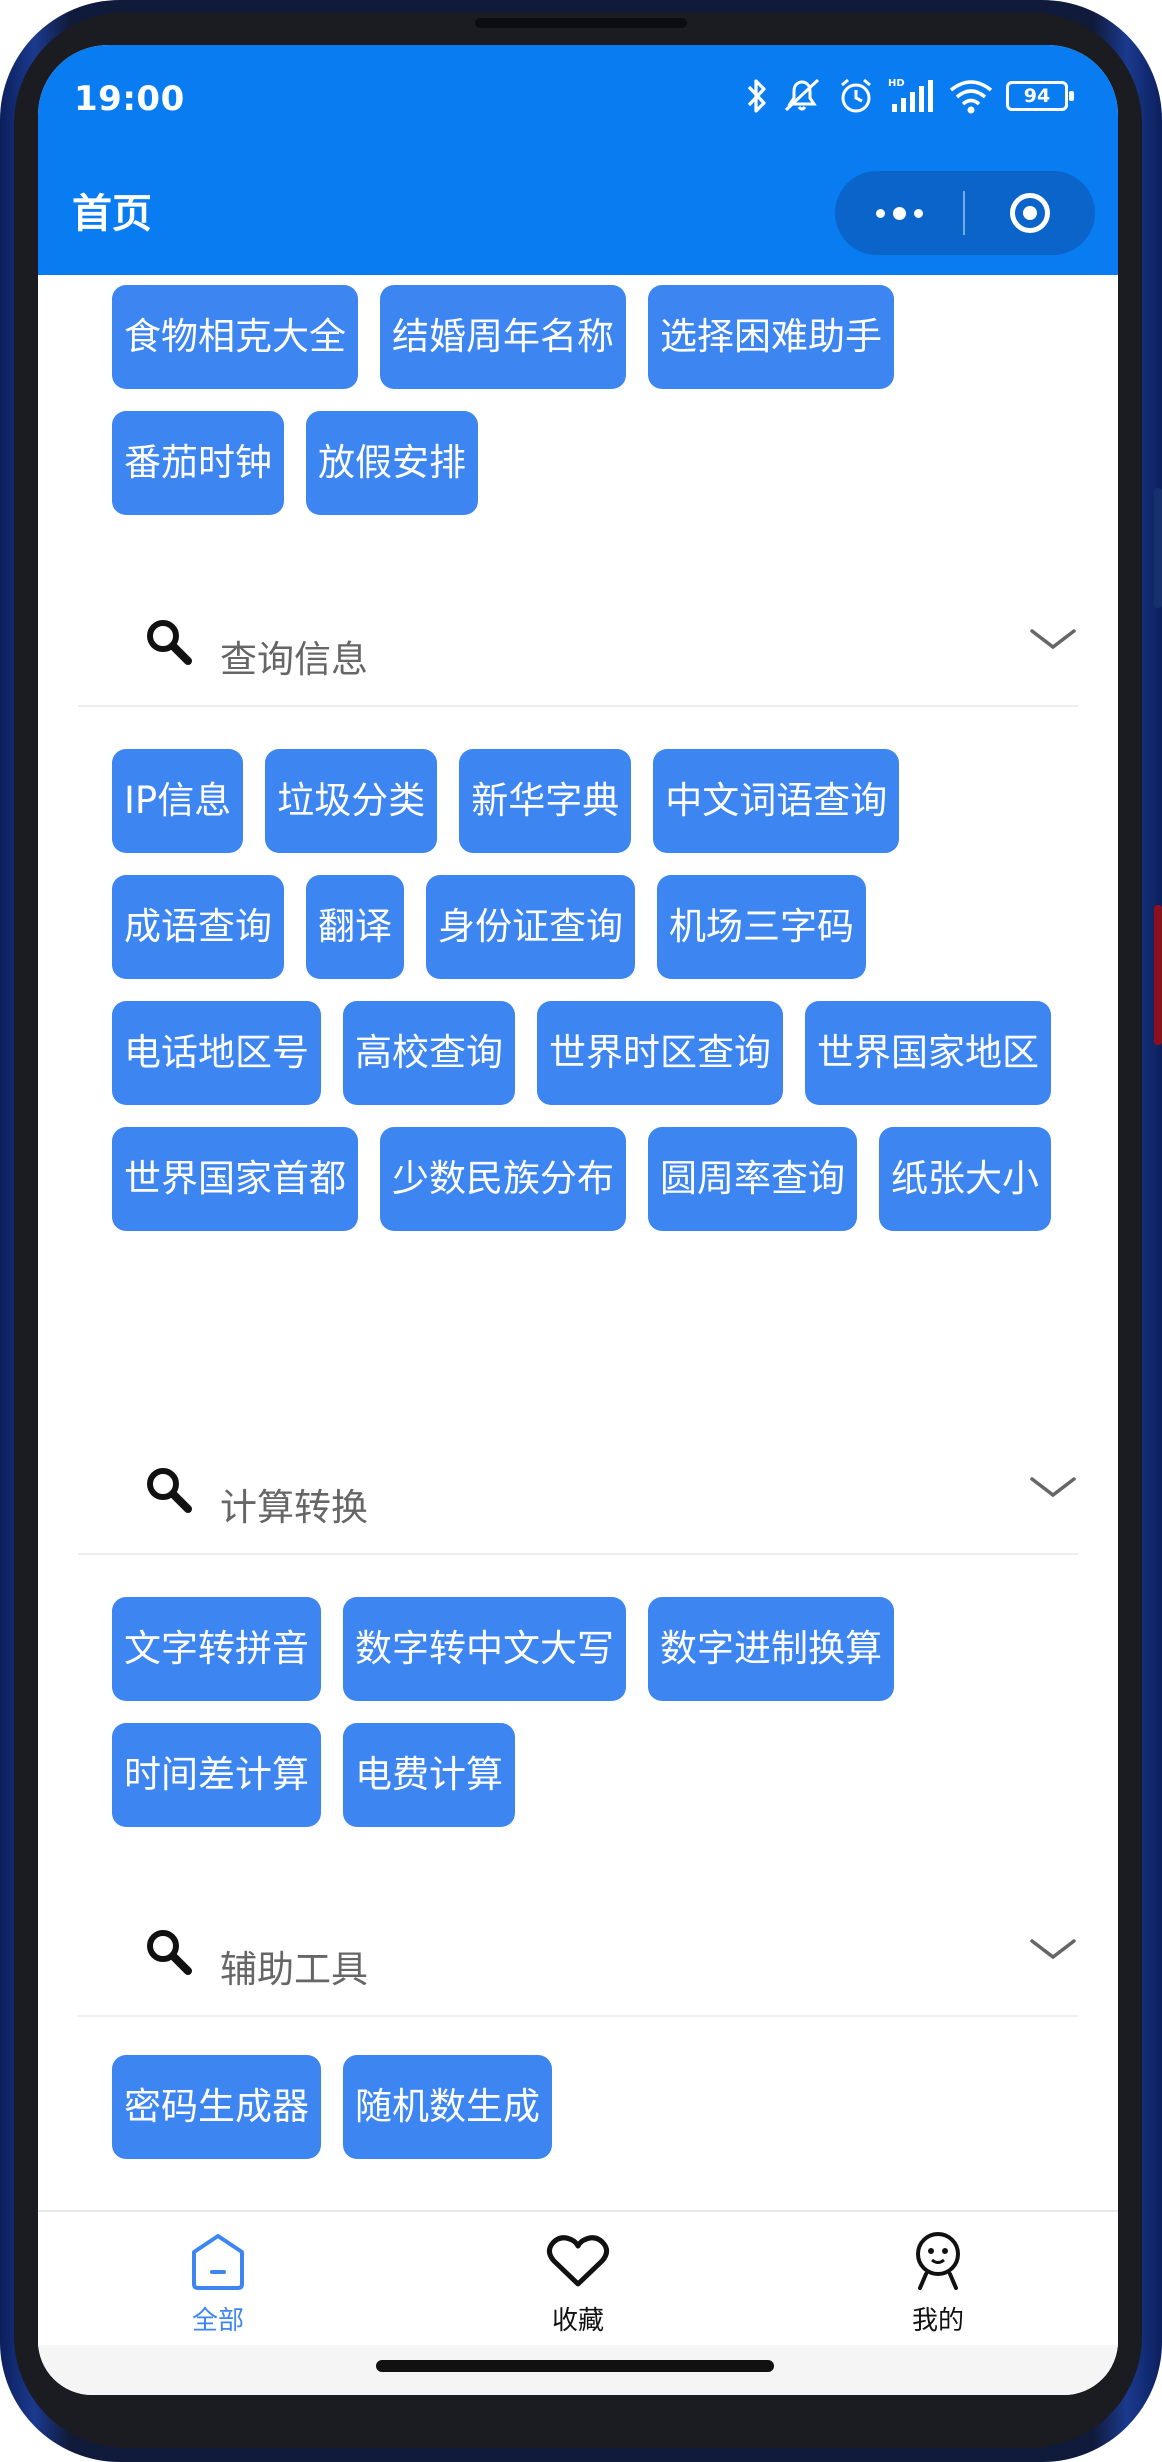  I want to click on tool-tag: 新华字典, so click(545, 801).